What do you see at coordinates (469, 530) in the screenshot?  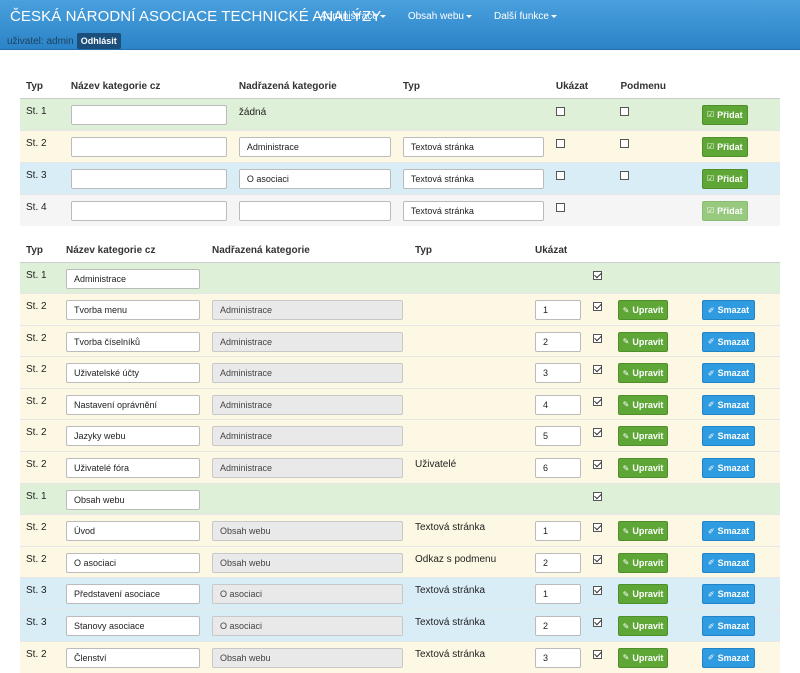 I see `page-type-value: Textová stránka` at bounding box center [469, 530].